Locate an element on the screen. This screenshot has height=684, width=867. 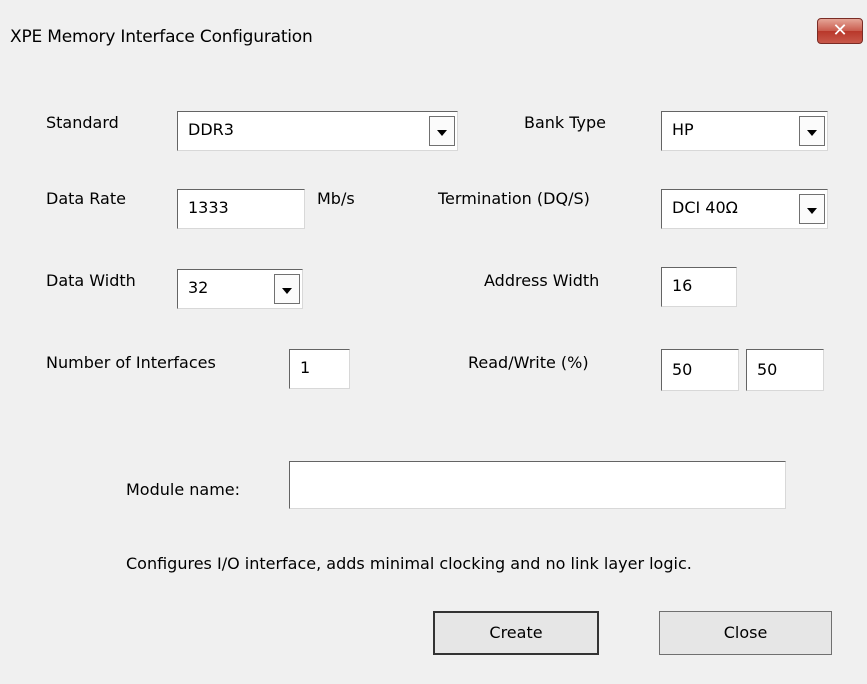
read-percent-value: 50 is located at coordinates (682, 369).